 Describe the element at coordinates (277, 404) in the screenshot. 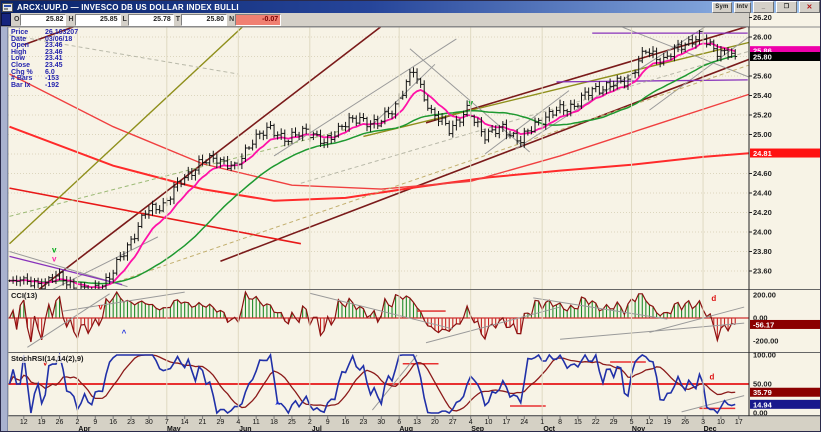

I see `stoch-marker-^: ^` at that location.